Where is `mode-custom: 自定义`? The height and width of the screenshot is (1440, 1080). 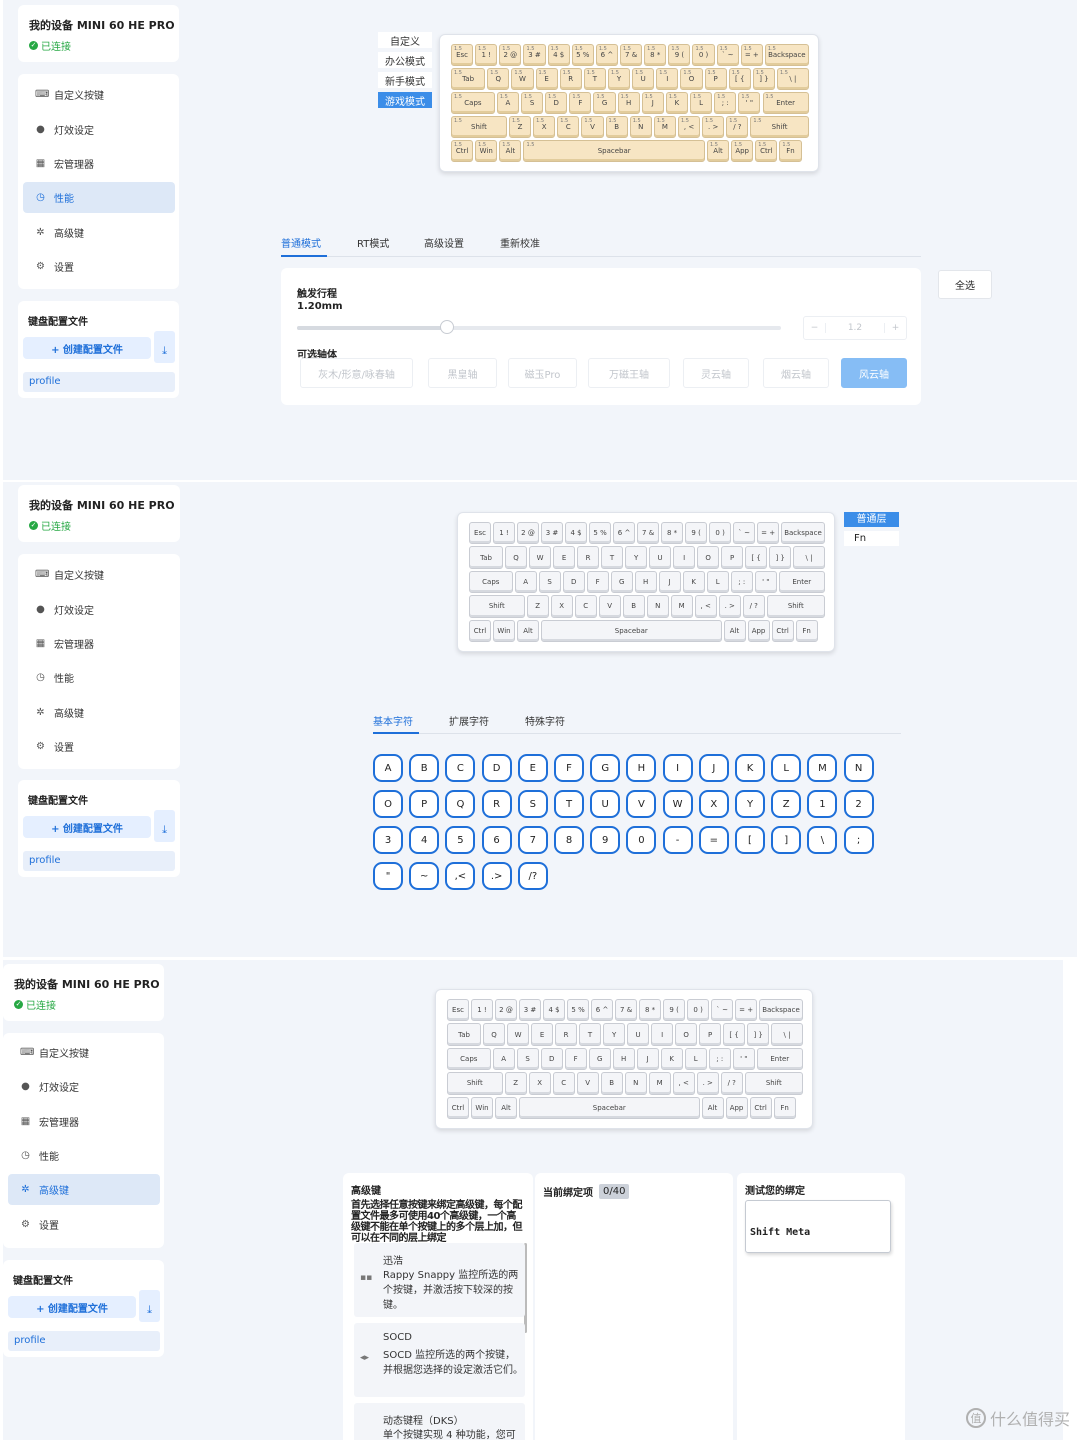 mode-custom: 自定义 is located at coordinates (405, 40).